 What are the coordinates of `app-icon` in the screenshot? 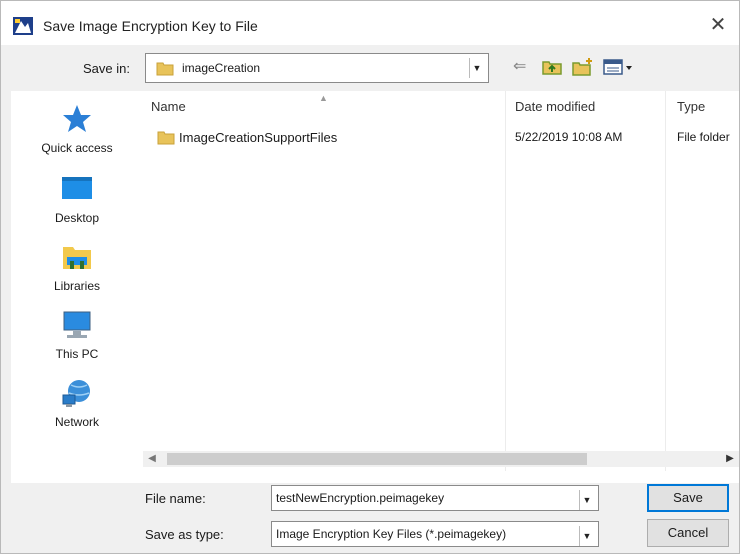 It's located at (23, 26).